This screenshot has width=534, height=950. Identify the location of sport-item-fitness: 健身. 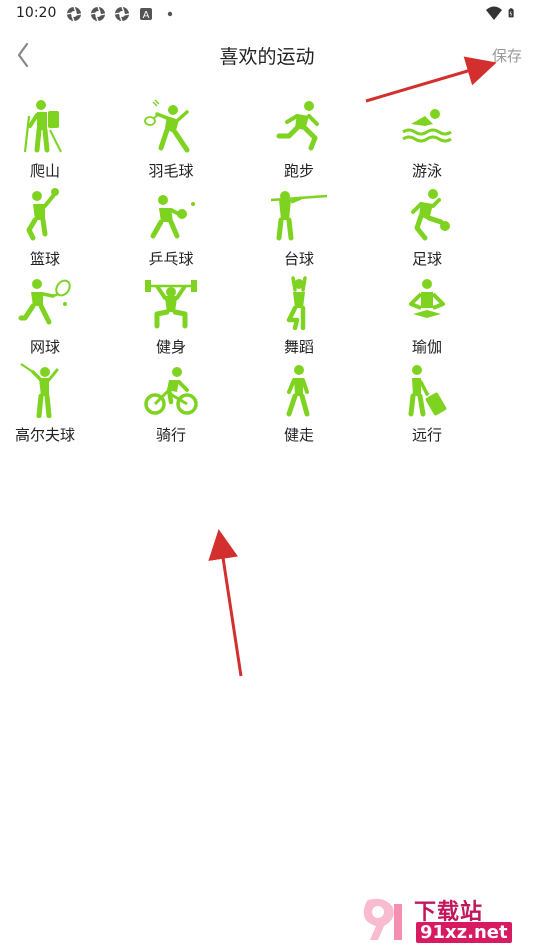
(171, 318).